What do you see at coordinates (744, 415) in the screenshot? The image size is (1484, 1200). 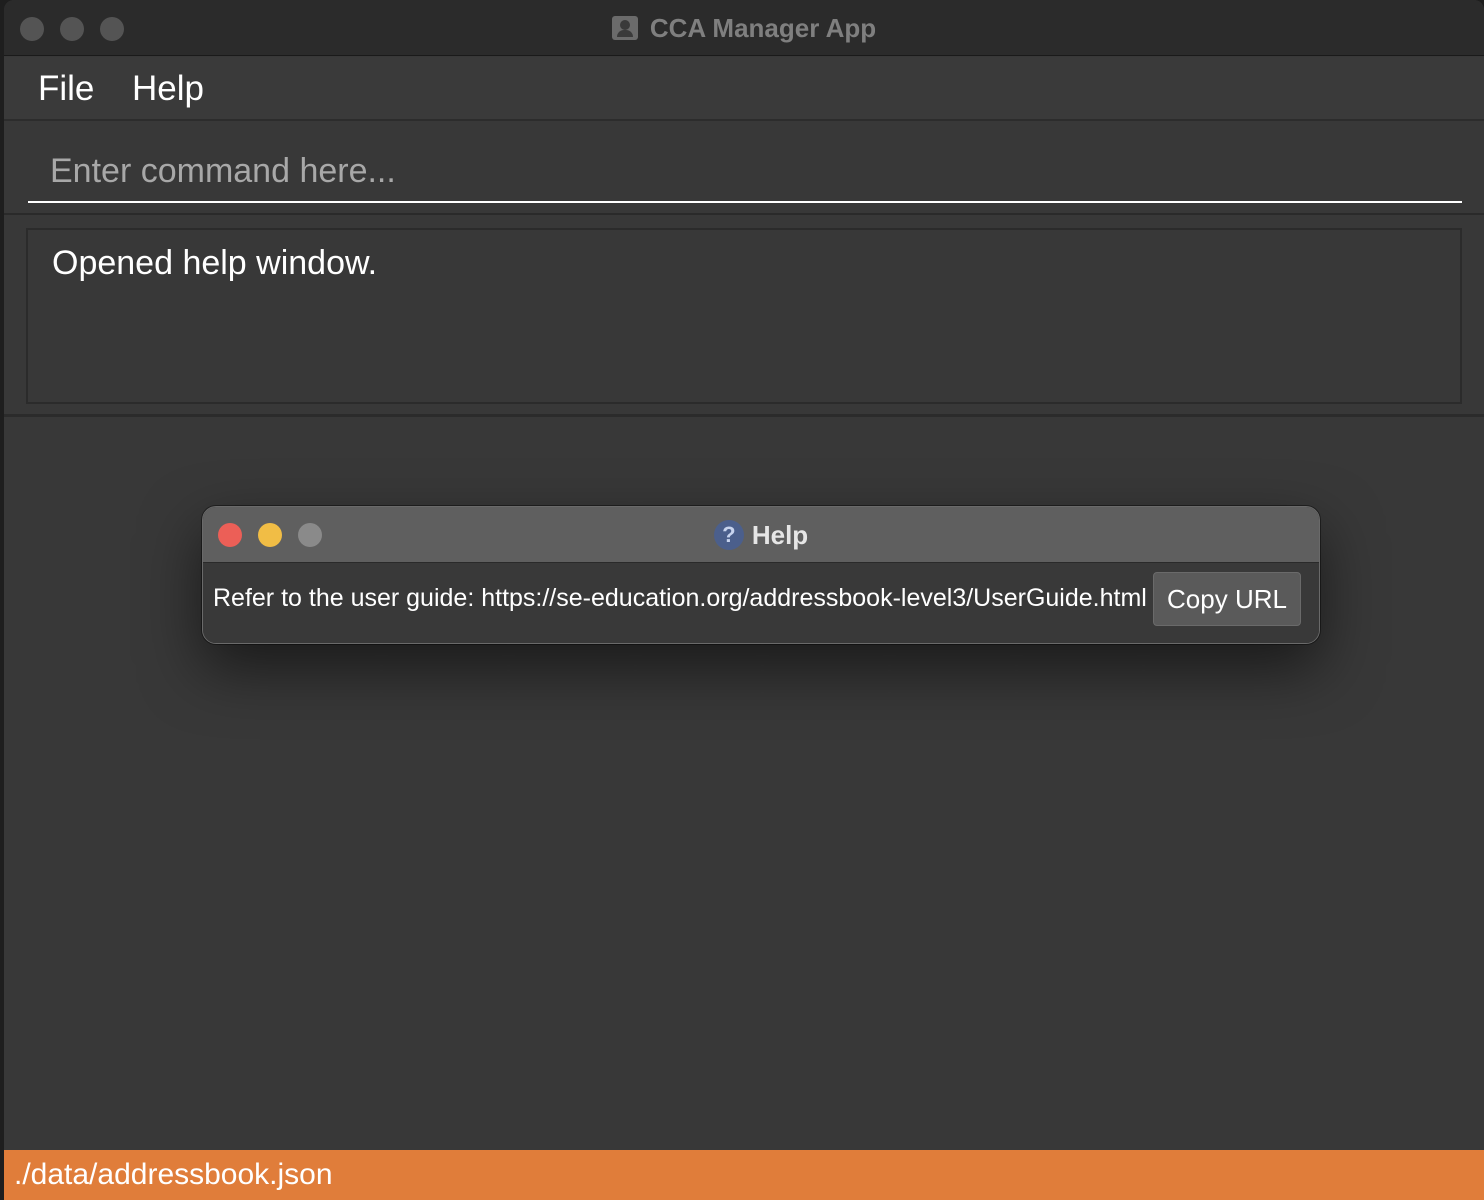 I see `divider` at bounding box center [744, 415].